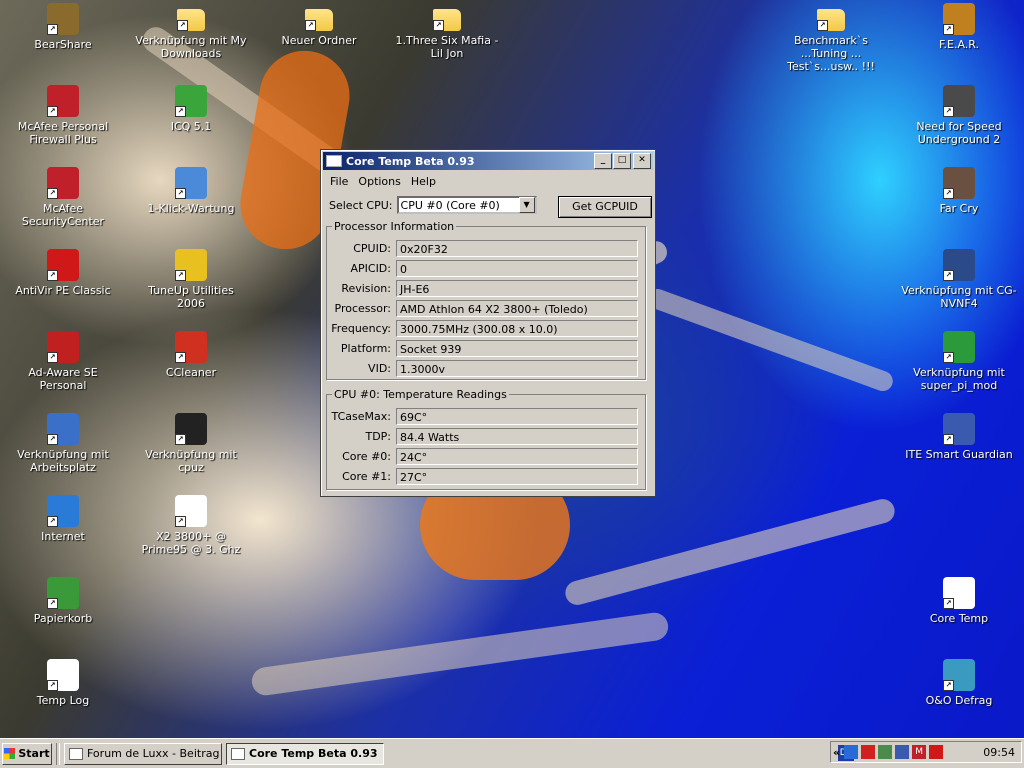  Describe the element at coordinates (191, 31) in the screenshot. I see `desktop-icon-folder: ↗ Verknüpfung mit My Downloads` at that location.